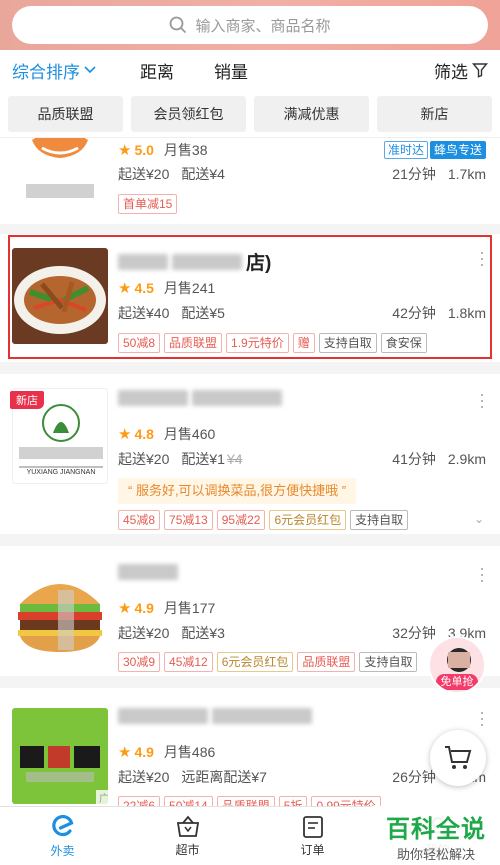  What do you see at coordinates (188, 520) in the screenshot?
I see `promo-tag: 75减13` at bounding box center [188, 520].